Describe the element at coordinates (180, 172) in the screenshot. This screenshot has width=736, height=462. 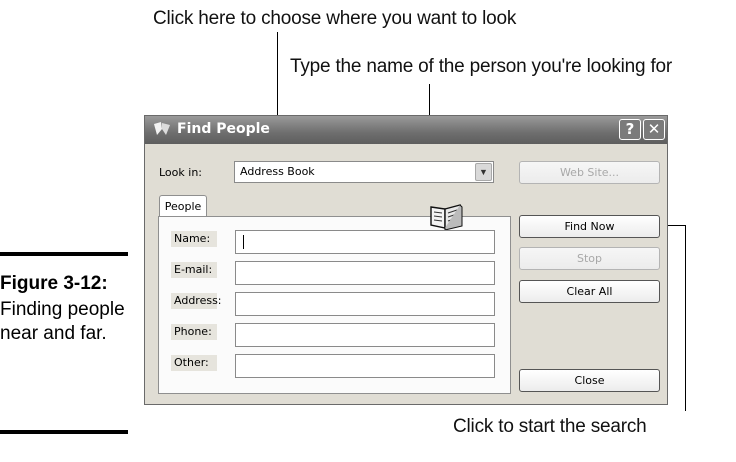
I see `look-in-label: Look in:` at that location.